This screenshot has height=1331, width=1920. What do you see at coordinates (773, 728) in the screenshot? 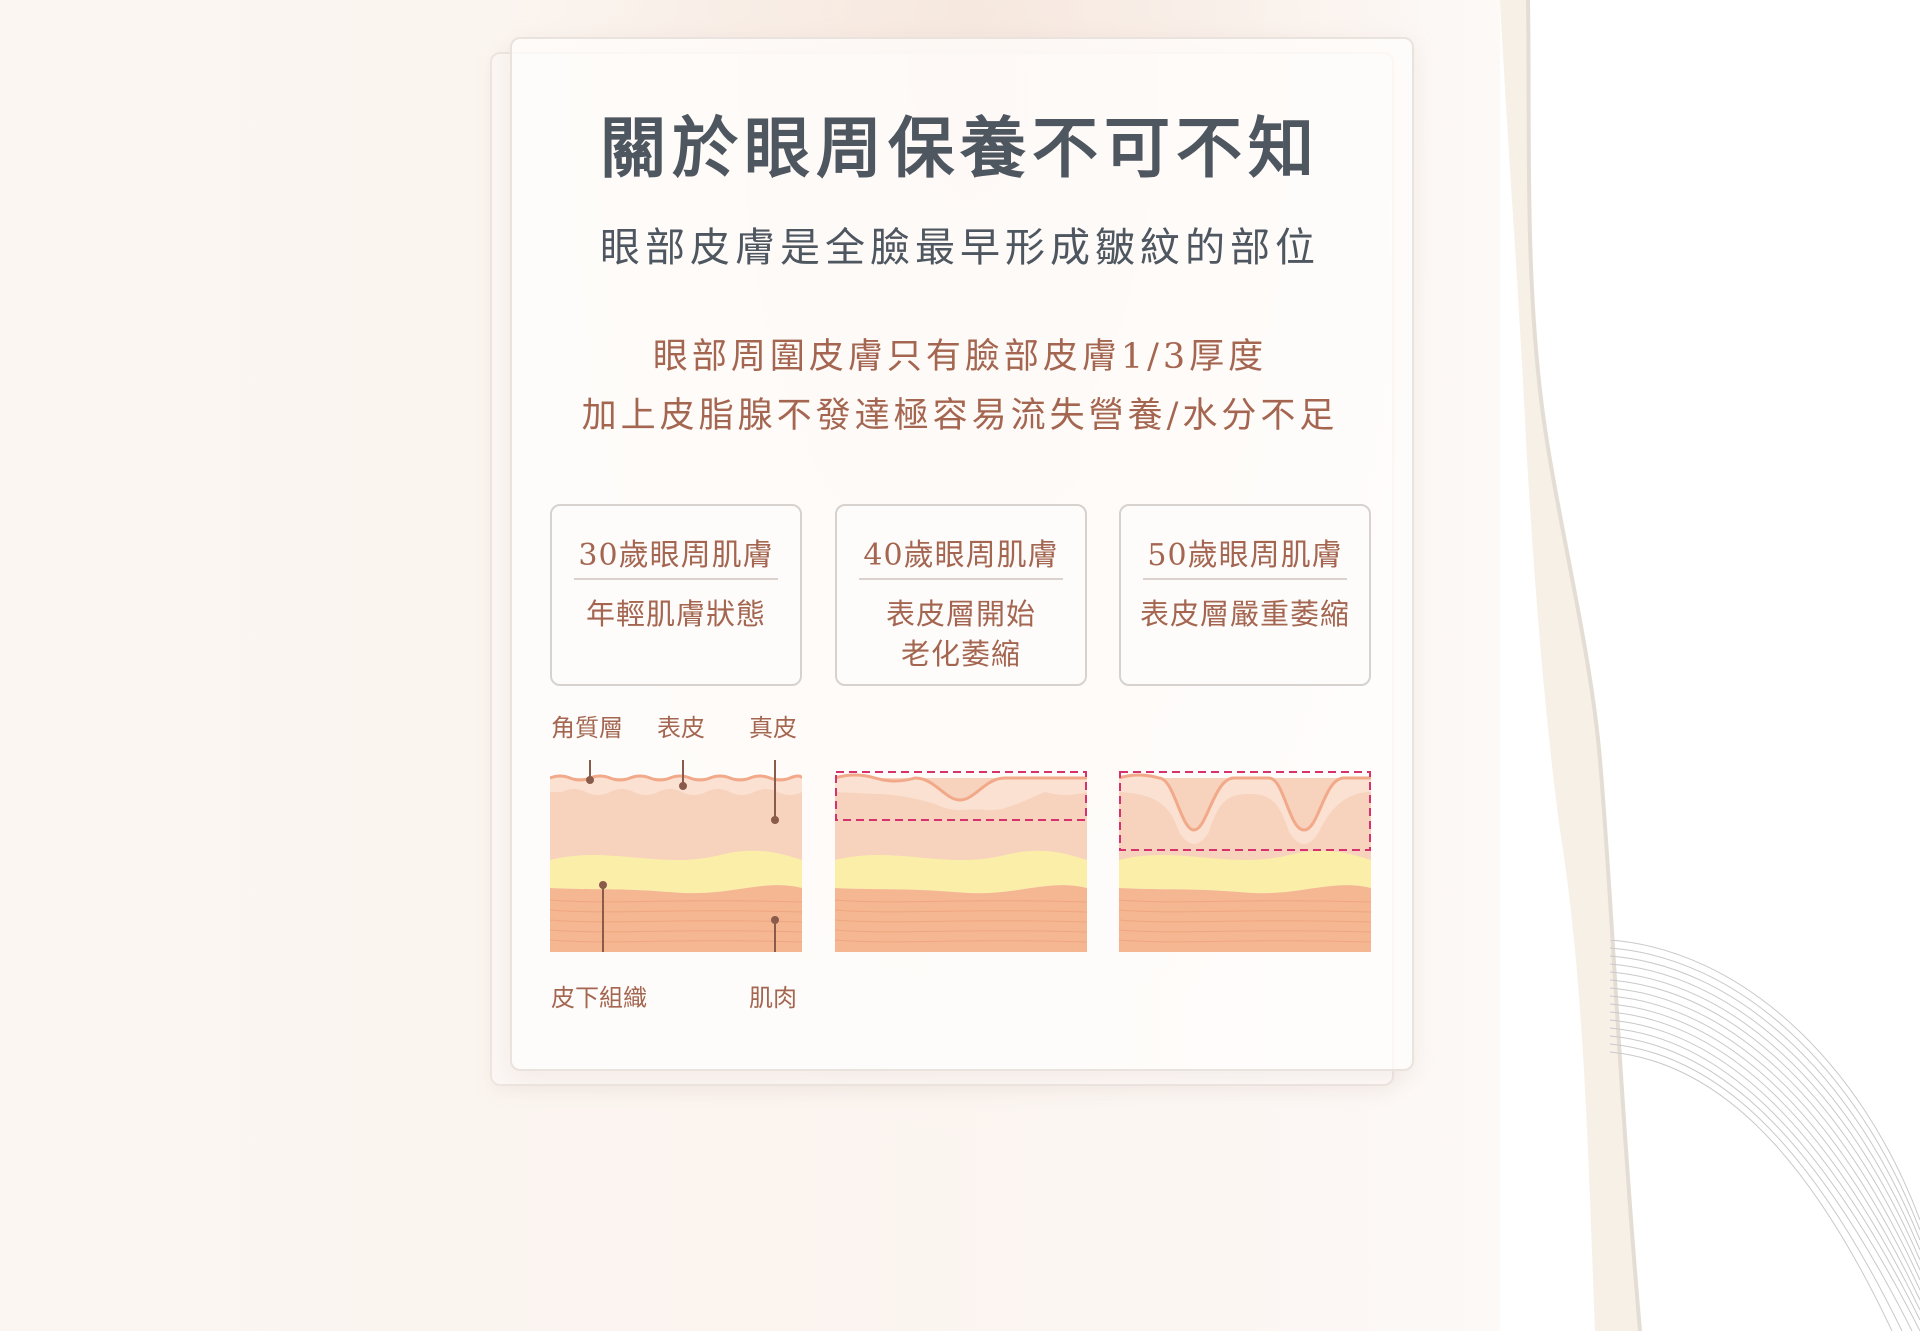
I see `label-dermis: 真皮` at bounding box center [773, 728].